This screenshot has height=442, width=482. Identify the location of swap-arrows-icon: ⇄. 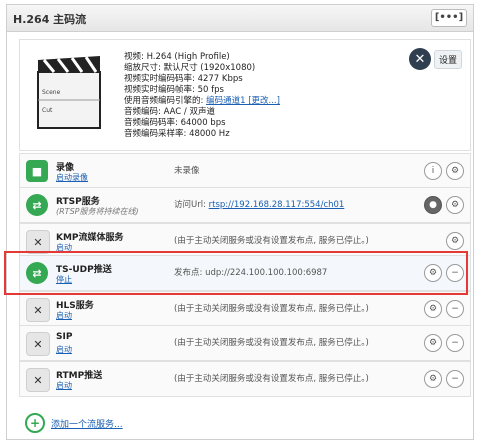
(37, 205).